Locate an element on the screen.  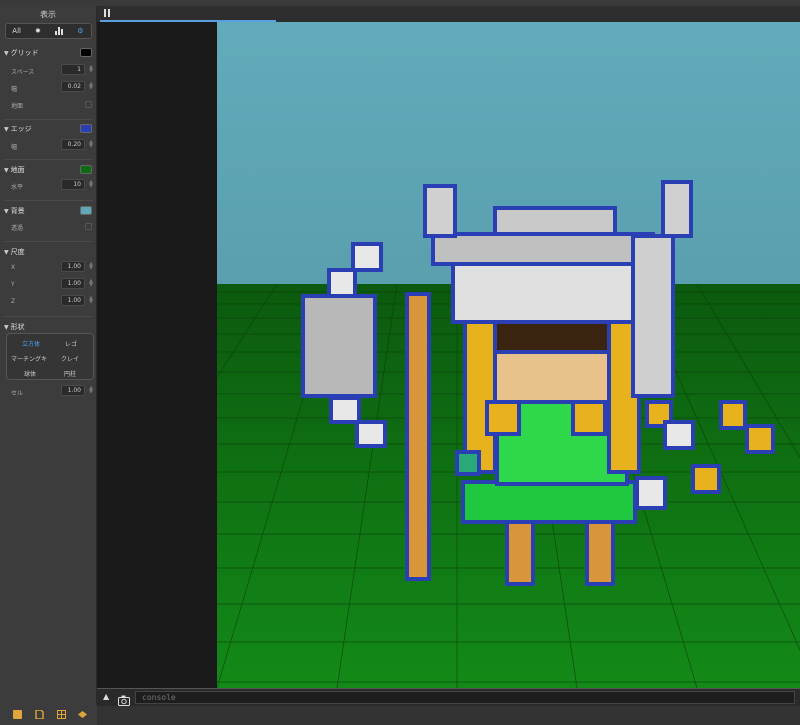
scale-y-row: Y 1.00 ▲ ▼ is located at coordinates (52, 284).